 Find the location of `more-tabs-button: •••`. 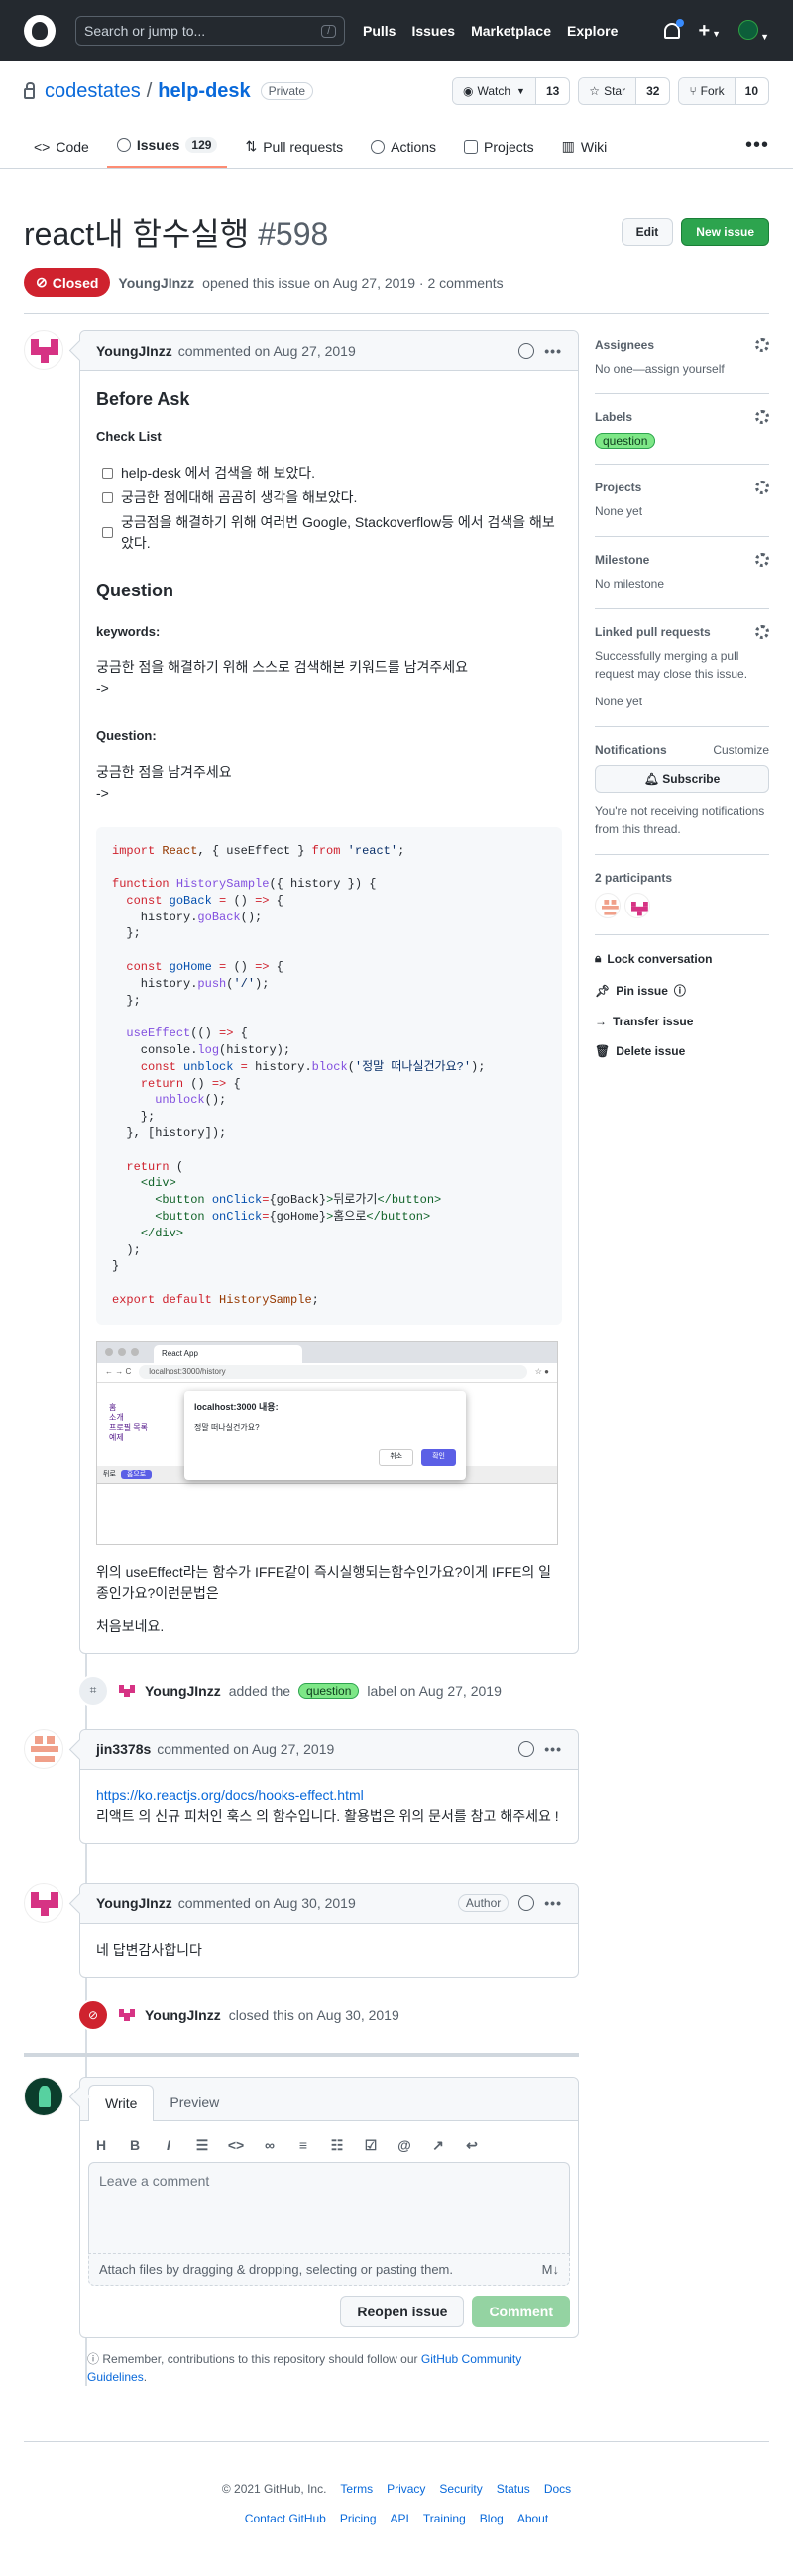

more-tabs-button: ••• is located at coordinates (757, 151).